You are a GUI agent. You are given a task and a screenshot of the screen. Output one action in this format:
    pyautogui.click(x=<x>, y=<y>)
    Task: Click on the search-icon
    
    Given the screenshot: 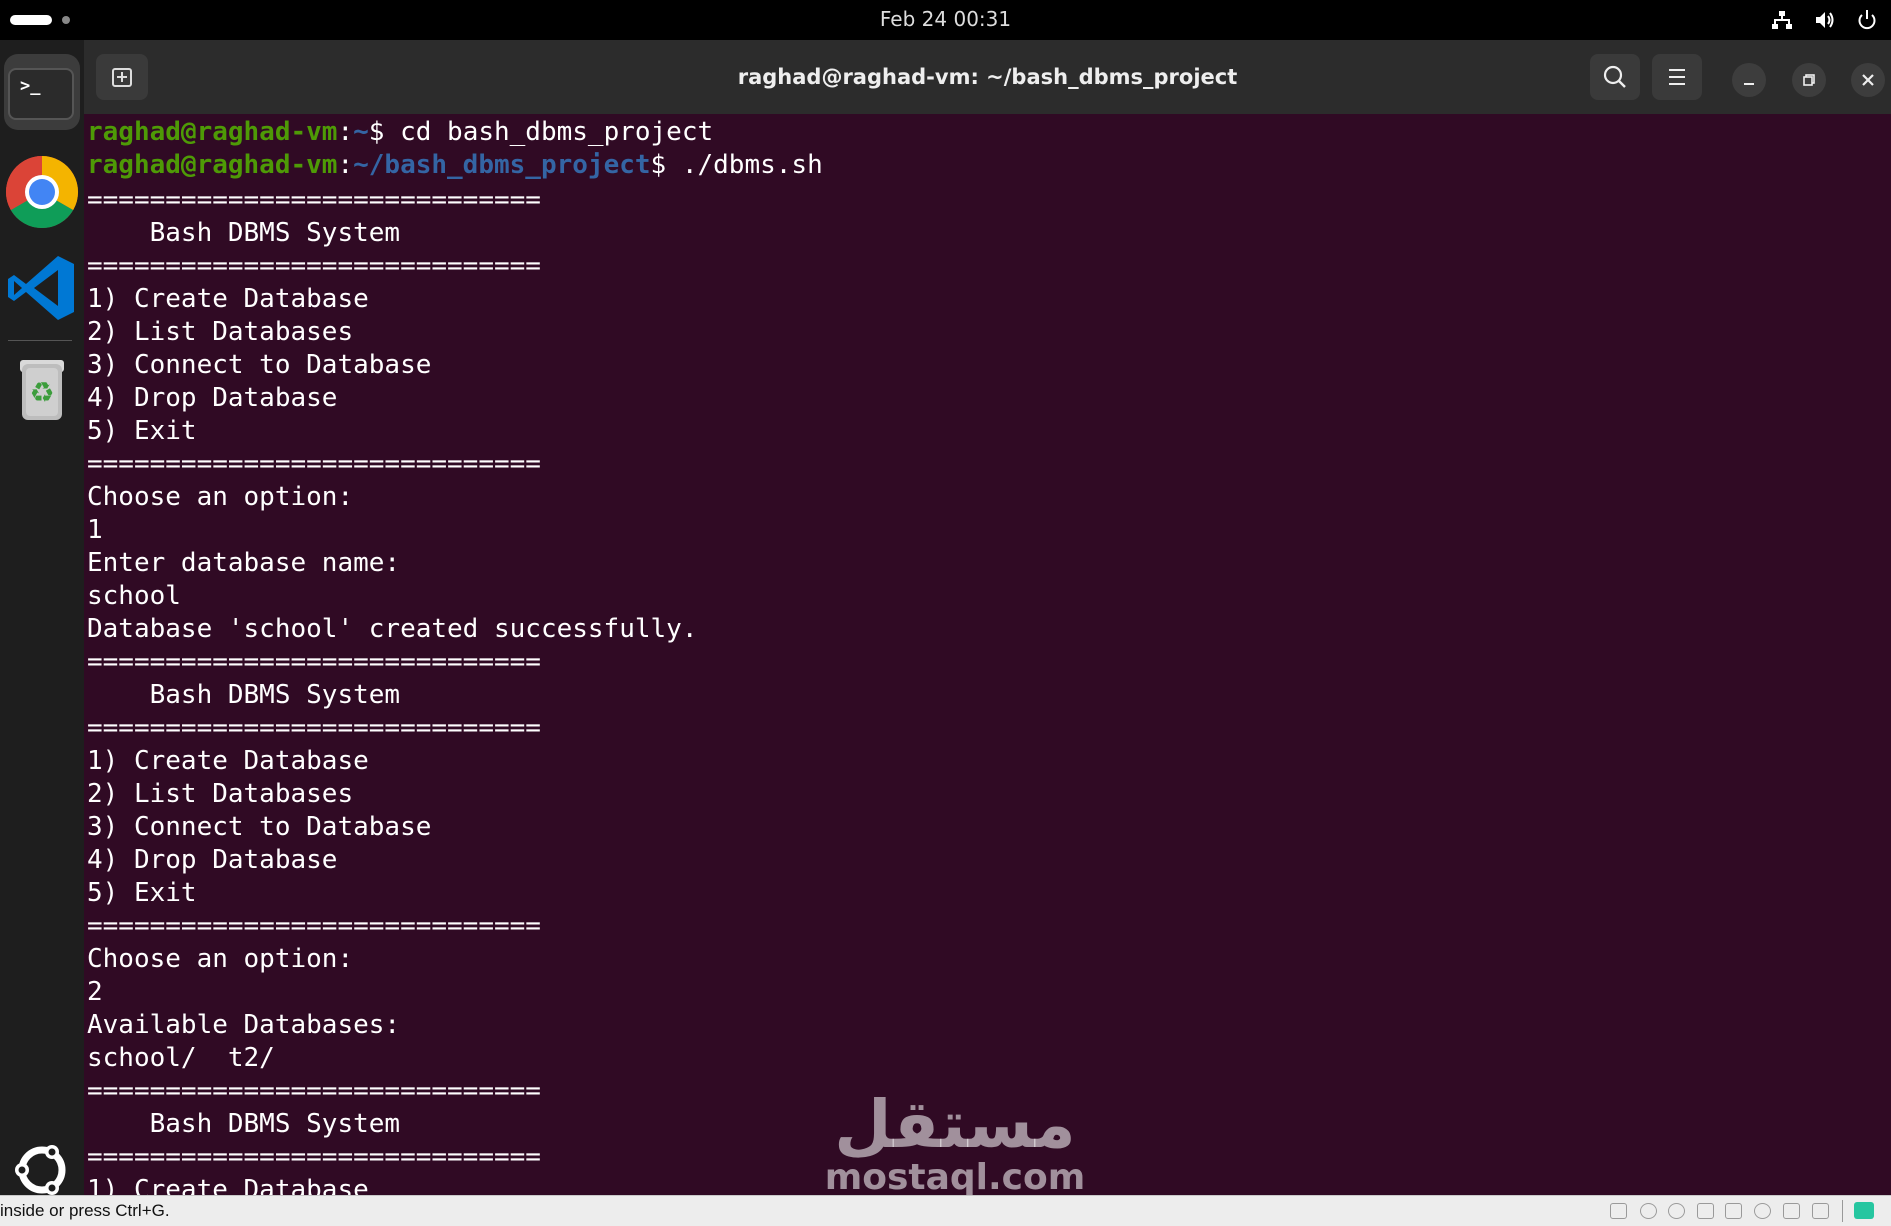 What is the action you would take?
    pyautogui.click(x=1614, y=76)
    